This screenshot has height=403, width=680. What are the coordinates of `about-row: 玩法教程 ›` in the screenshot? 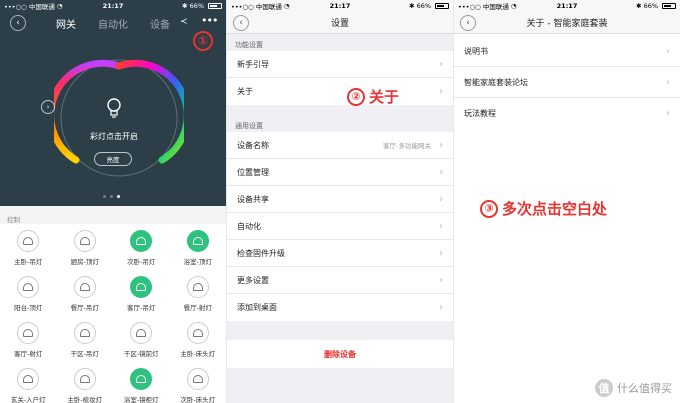 It's located at (567, 113).